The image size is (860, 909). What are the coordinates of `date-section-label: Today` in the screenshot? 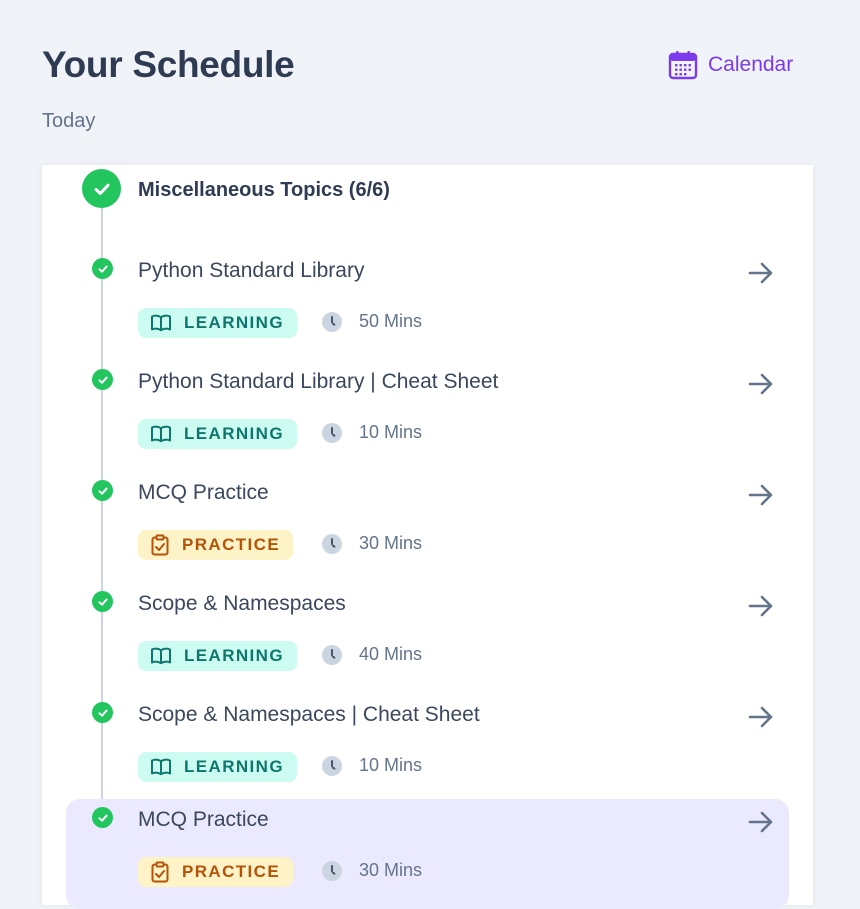 It's located at (69, 121).